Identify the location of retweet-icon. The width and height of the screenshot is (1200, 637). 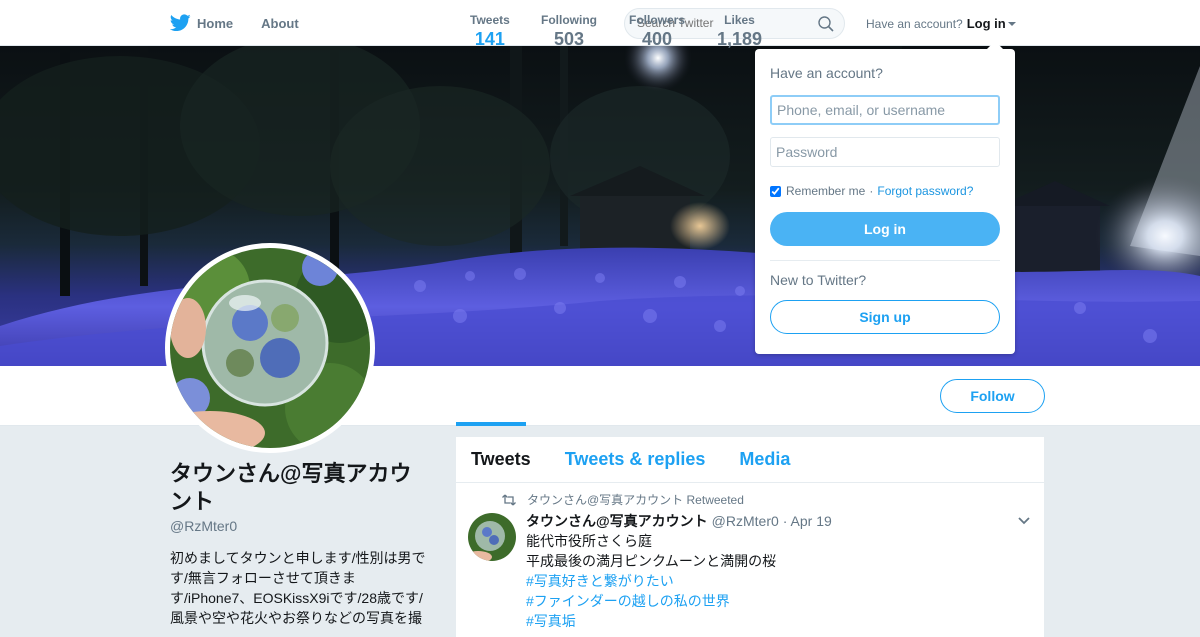
(509, 499).